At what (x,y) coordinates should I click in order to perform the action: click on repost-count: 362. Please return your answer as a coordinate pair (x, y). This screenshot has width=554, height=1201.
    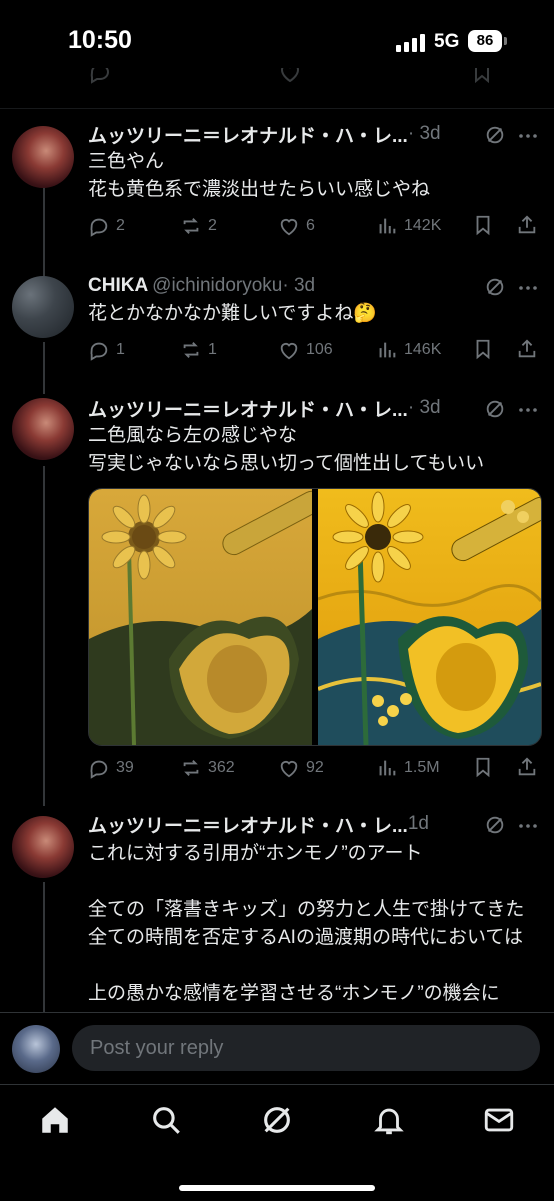
    Looking at the image, I should click on (221, 767).